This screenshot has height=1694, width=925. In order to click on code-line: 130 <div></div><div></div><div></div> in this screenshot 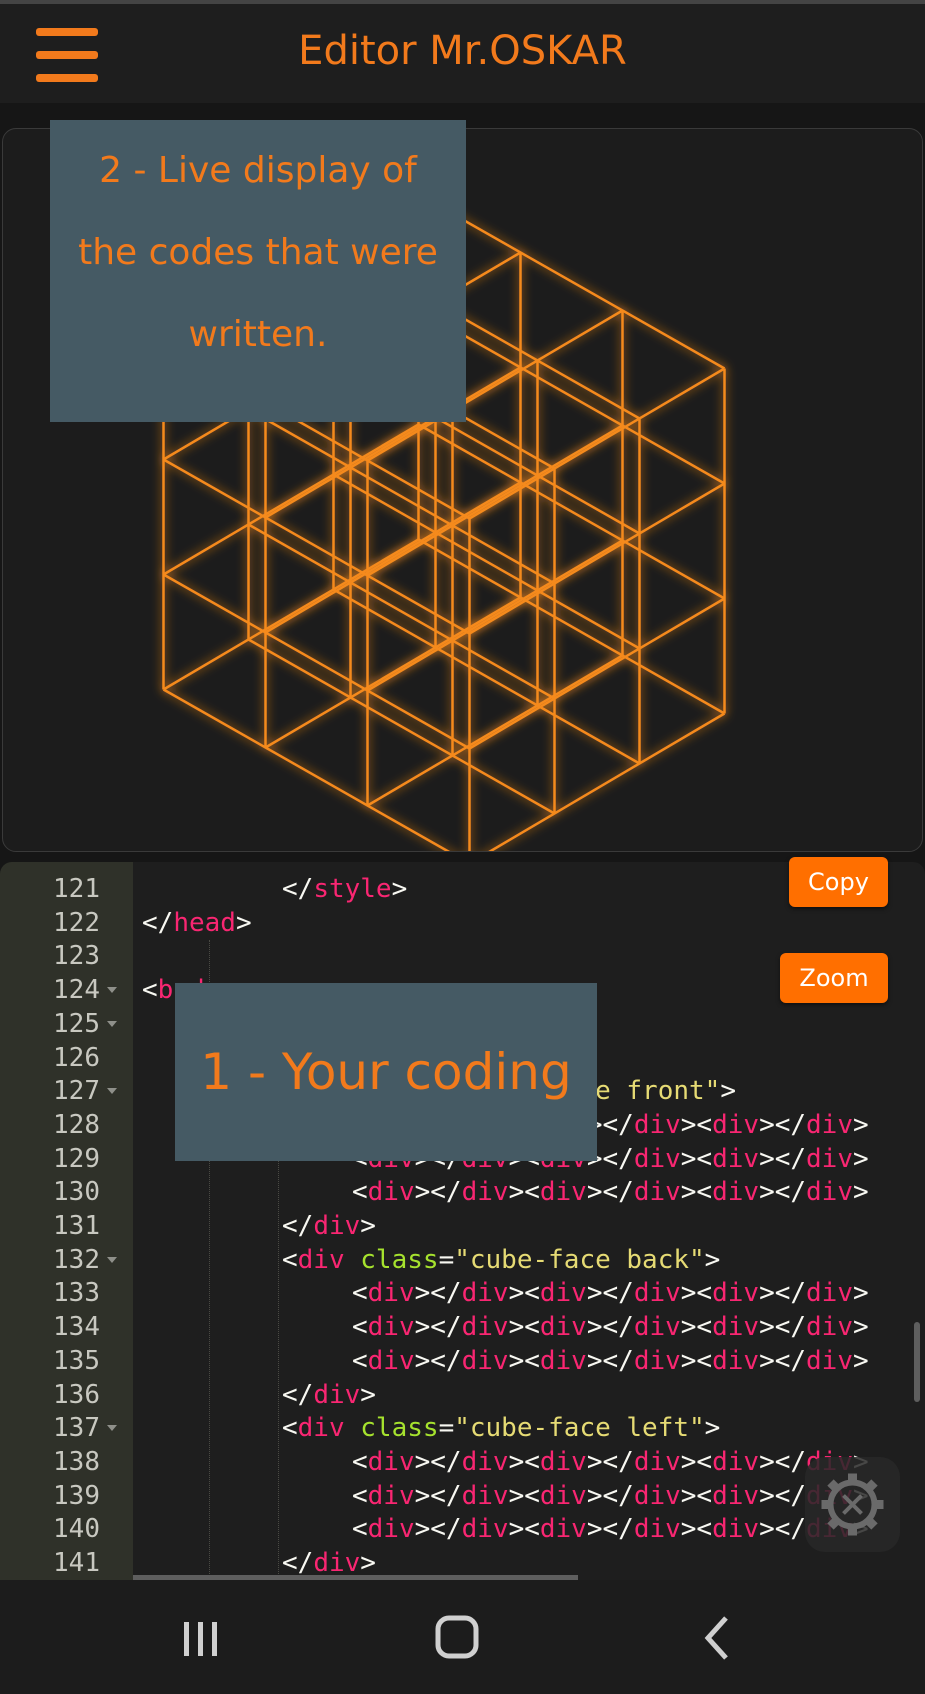, I will do `click(462, 1192)`.